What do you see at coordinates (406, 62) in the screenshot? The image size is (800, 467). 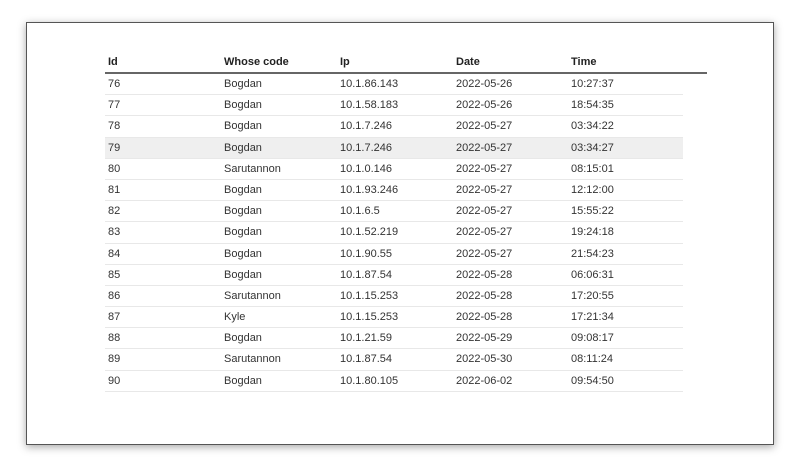 I see `table-header: Id Whose code Ip Date Time` at bounding box center [406, 62].